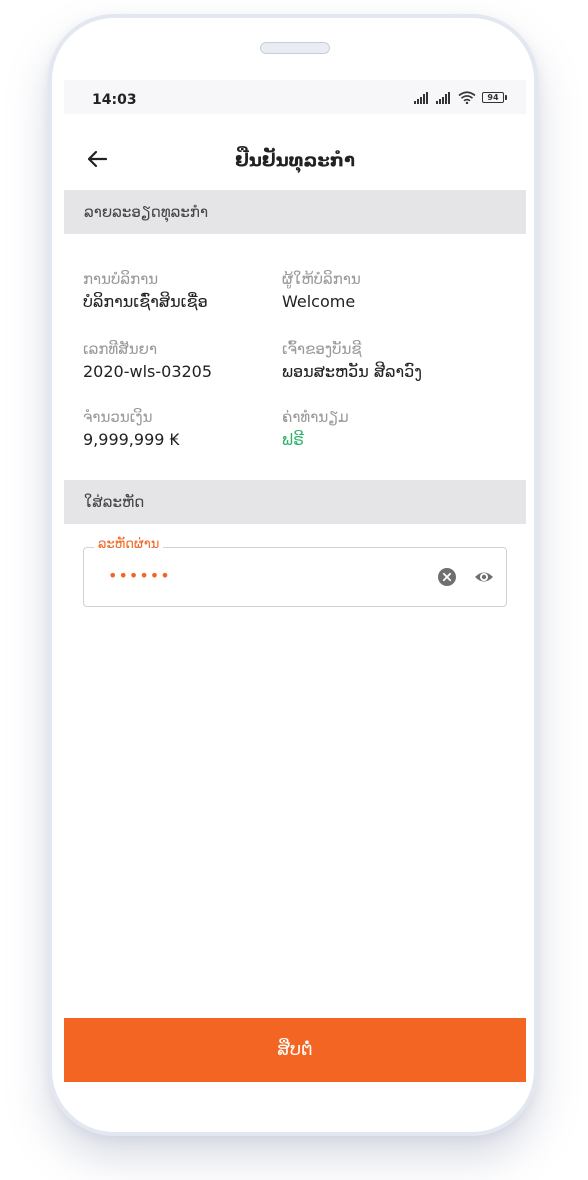 This screenshot has height=1180, width=588. I want to click on eye-icon, so click(484, 577).